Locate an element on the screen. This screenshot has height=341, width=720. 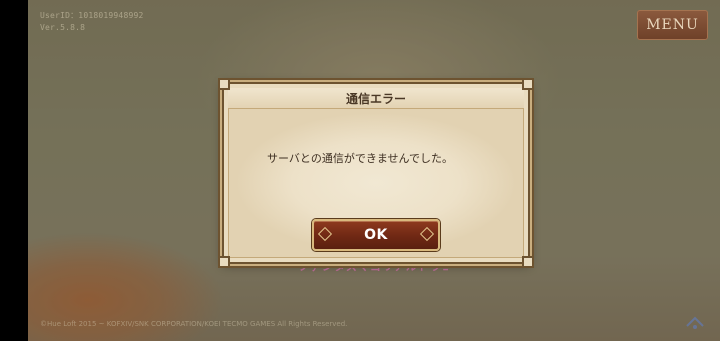
ok-button: OK is located at coordinates (376, 235).